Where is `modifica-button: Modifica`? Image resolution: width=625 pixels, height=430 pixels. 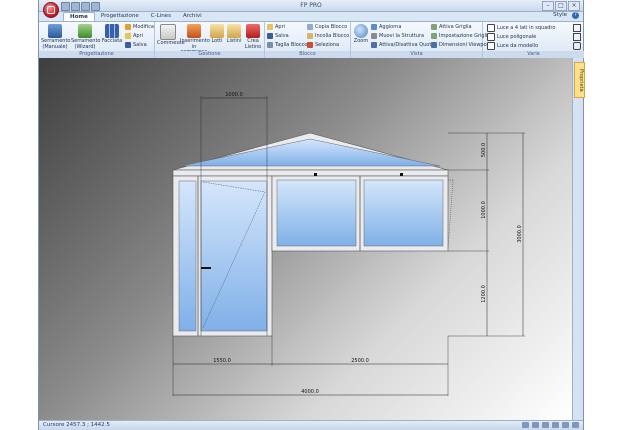 modifica-button: Modifica is located at coordinates (139, 27).